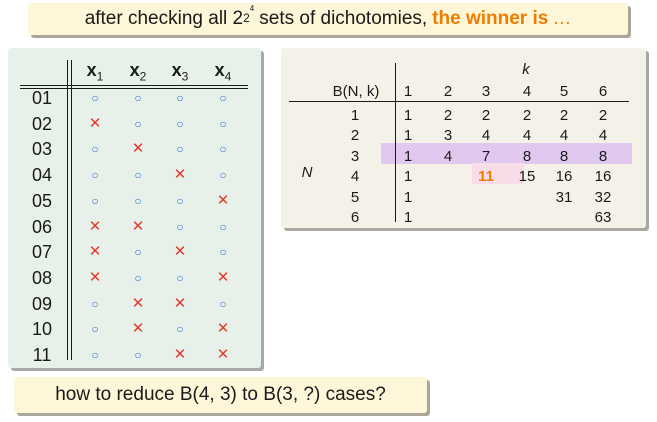 The image size is (657, 422). What do you see at coordinates (42, 277) in the screenshot?
I see `row-label: 08` at bounding box center [42, 277].